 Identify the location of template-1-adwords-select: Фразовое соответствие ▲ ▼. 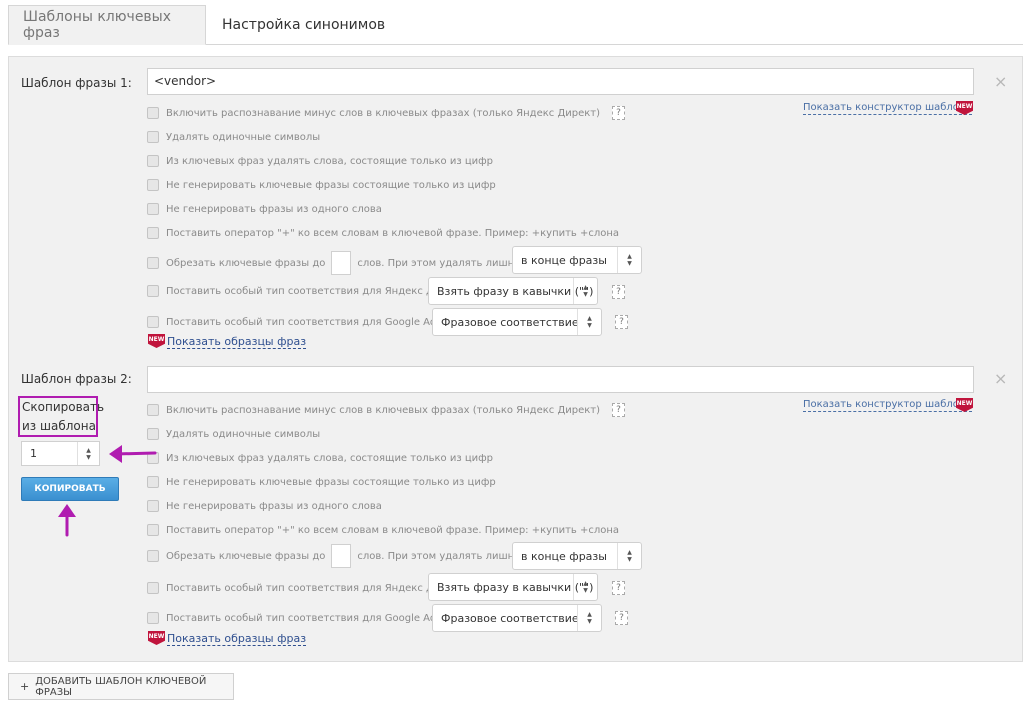
(517, 322).